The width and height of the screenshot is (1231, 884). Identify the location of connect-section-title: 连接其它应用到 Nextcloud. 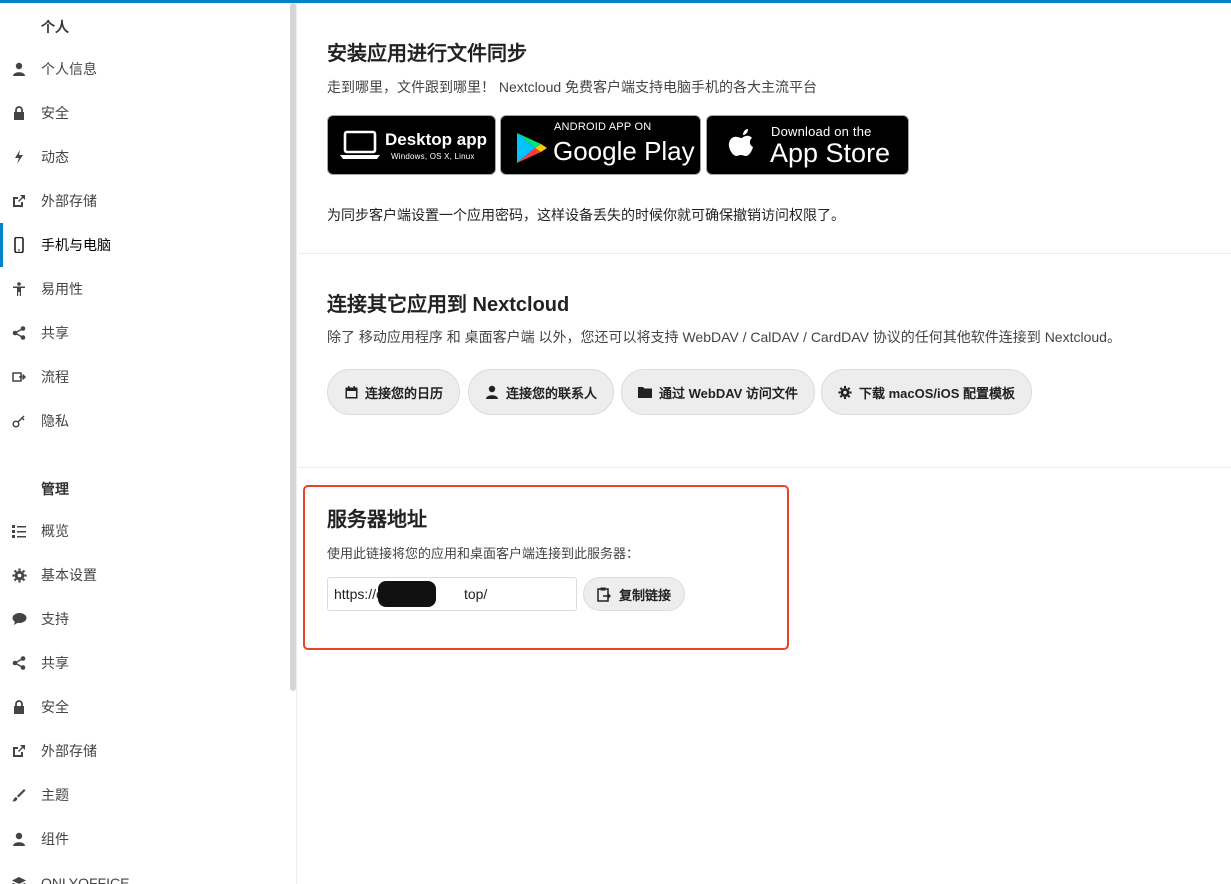
(448, 305).